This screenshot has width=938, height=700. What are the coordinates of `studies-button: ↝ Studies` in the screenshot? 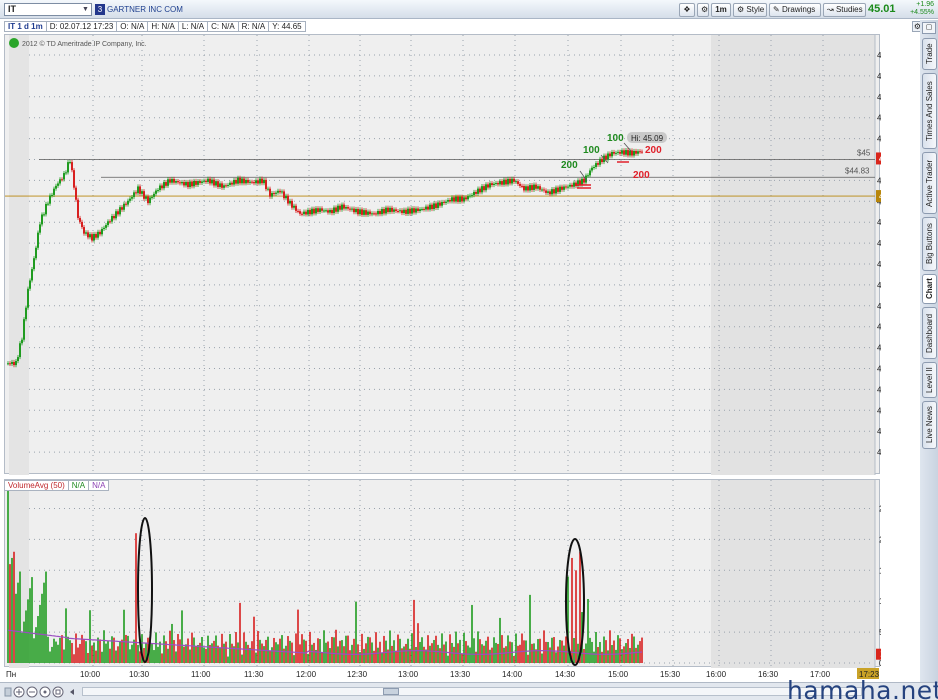 It's located at (844, 10).